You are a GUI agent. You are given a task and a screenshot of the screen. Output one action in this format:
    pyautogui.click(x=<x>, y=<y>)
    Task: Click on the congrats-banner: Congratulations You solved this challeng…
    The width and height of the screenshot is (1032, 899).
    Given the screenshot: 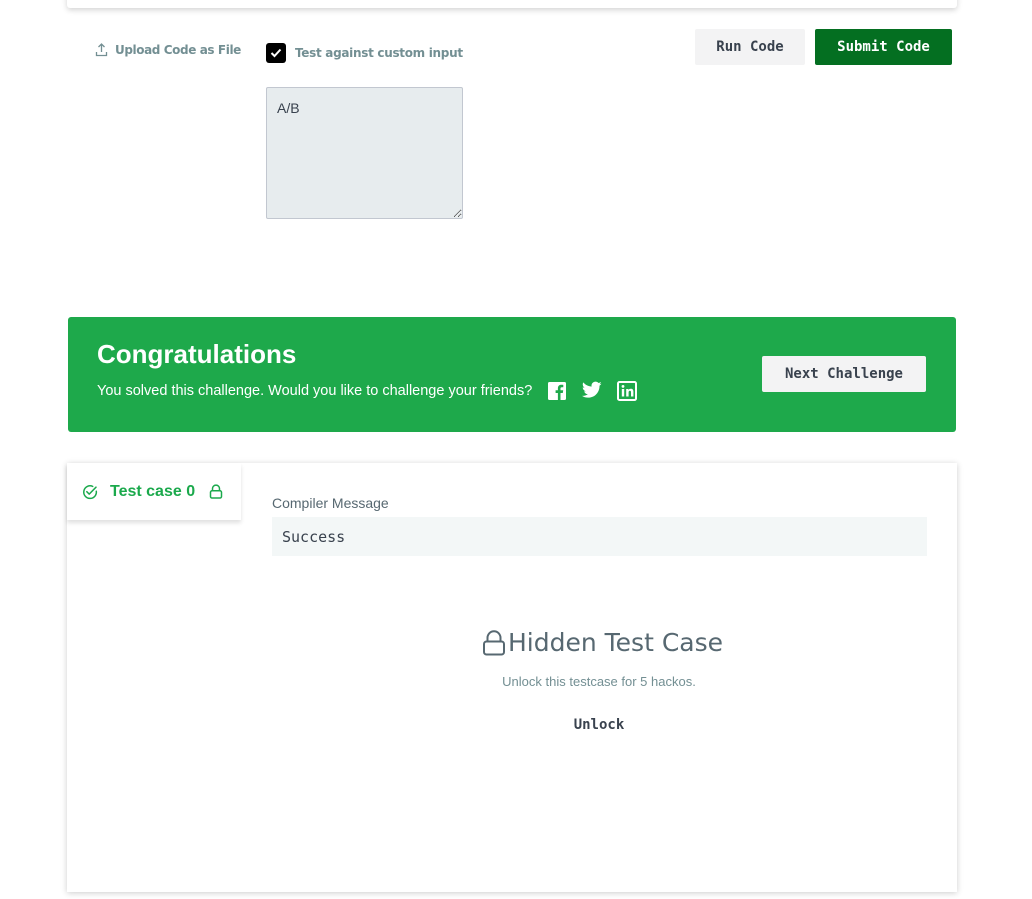 What is the action you would take?
    pyautogui.click(x=512, y=374)
    